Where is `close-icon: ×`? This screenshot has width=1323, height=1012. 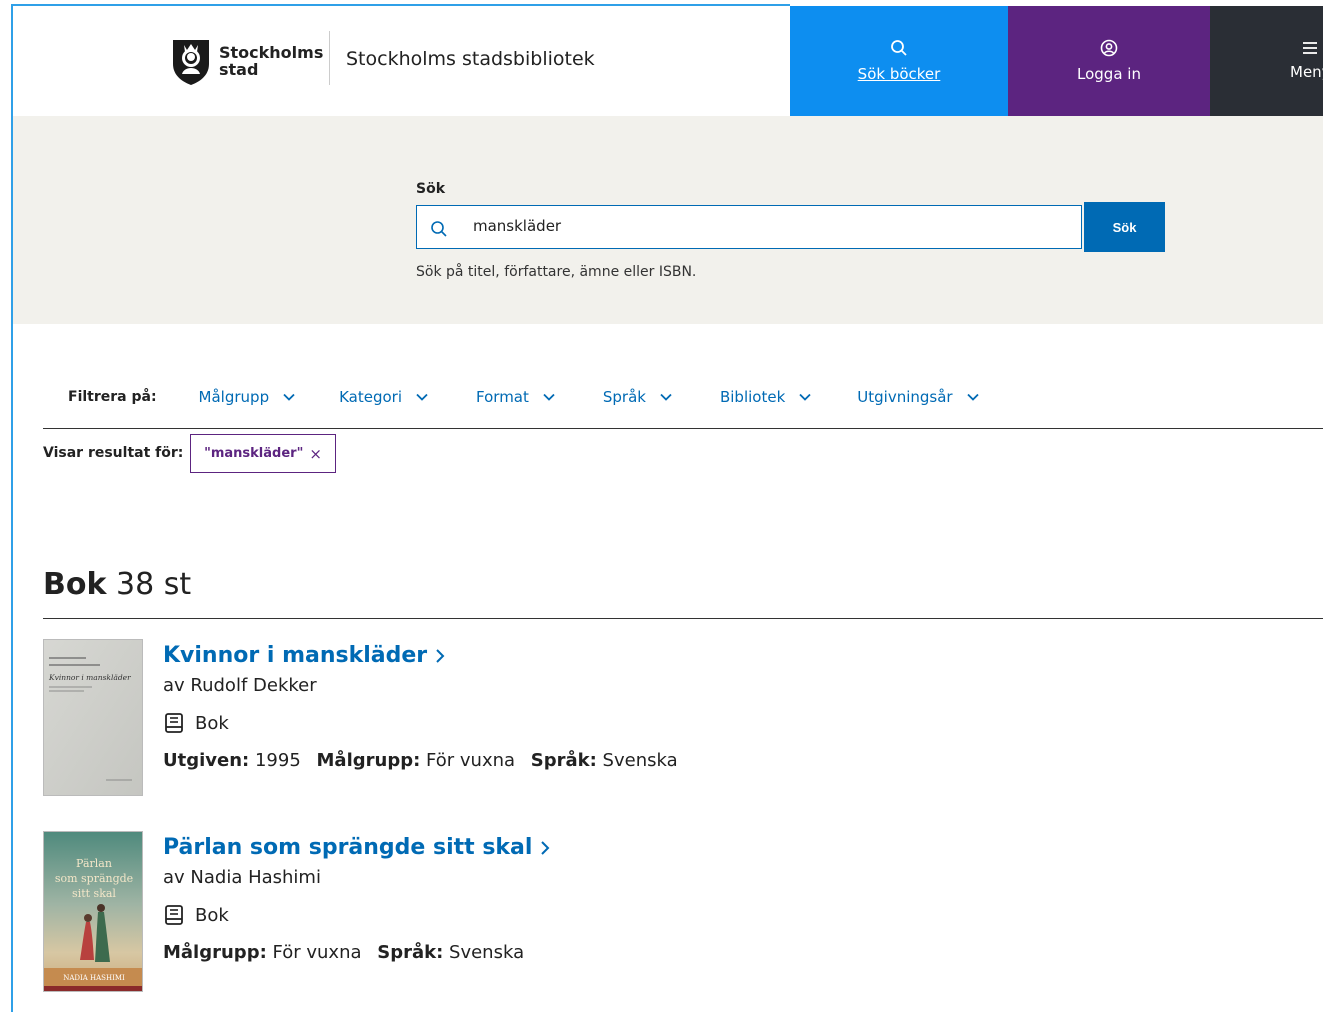 close-icon: × is located at coordinates (315, 454).